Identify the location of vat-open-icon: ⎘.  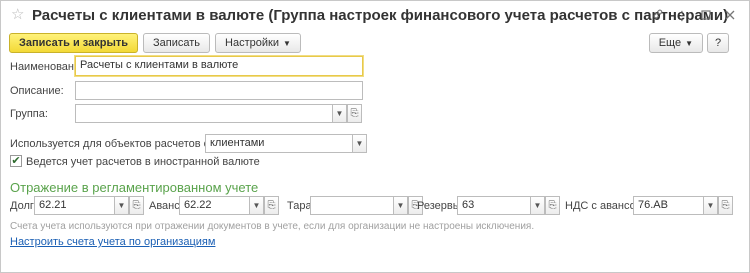
(725, 205).